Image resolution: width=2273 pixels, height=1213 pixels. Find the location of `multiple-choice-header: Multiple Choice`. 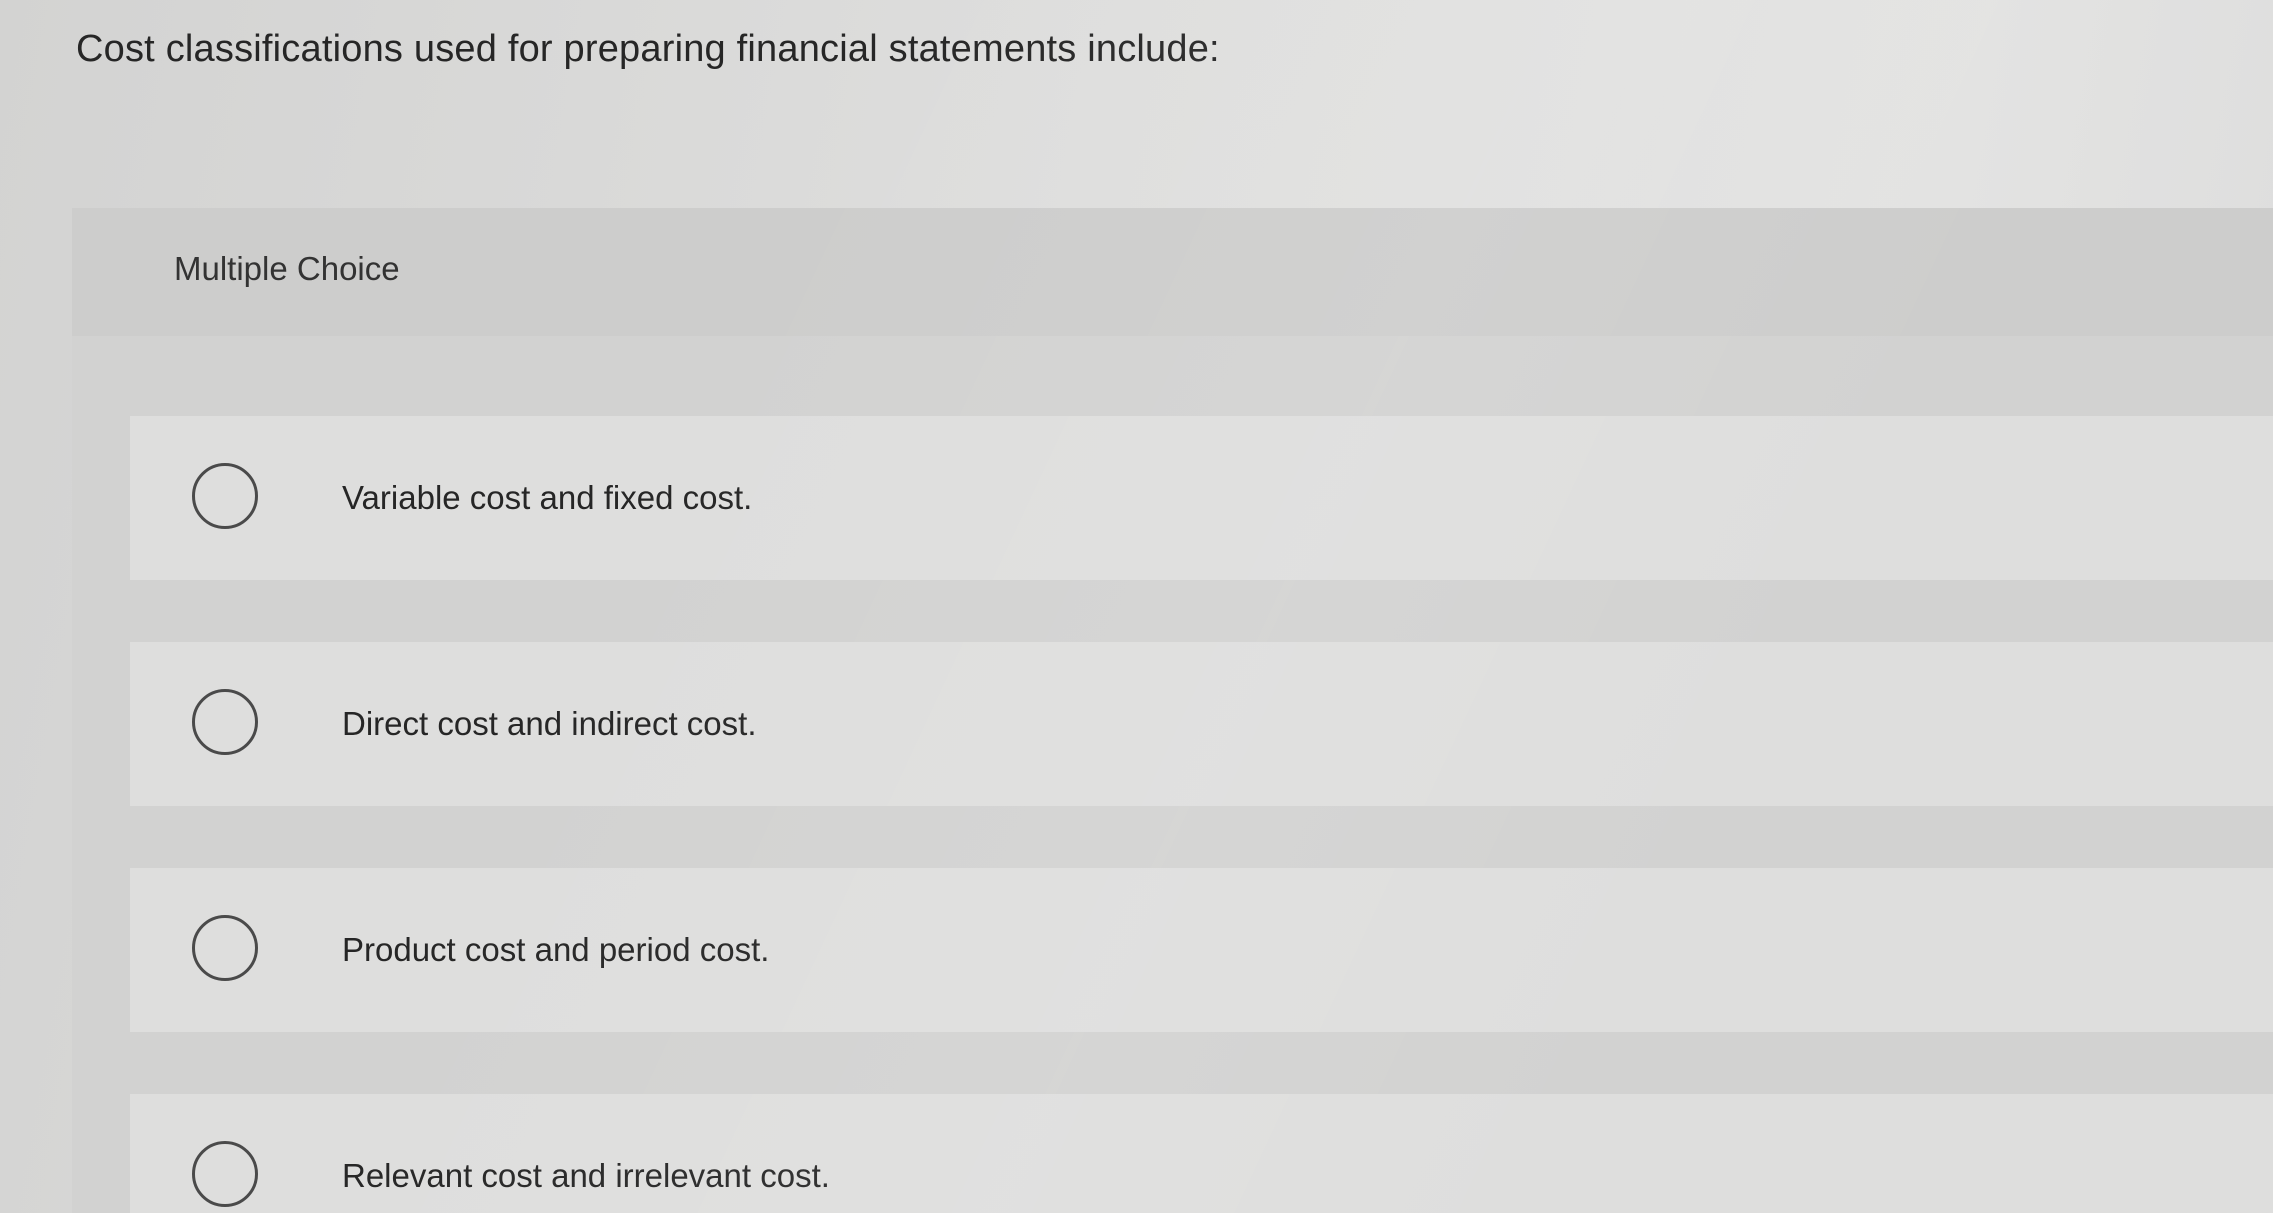

multiple-choice-header: Multiple Choice is located at coordinates (1172, 272).